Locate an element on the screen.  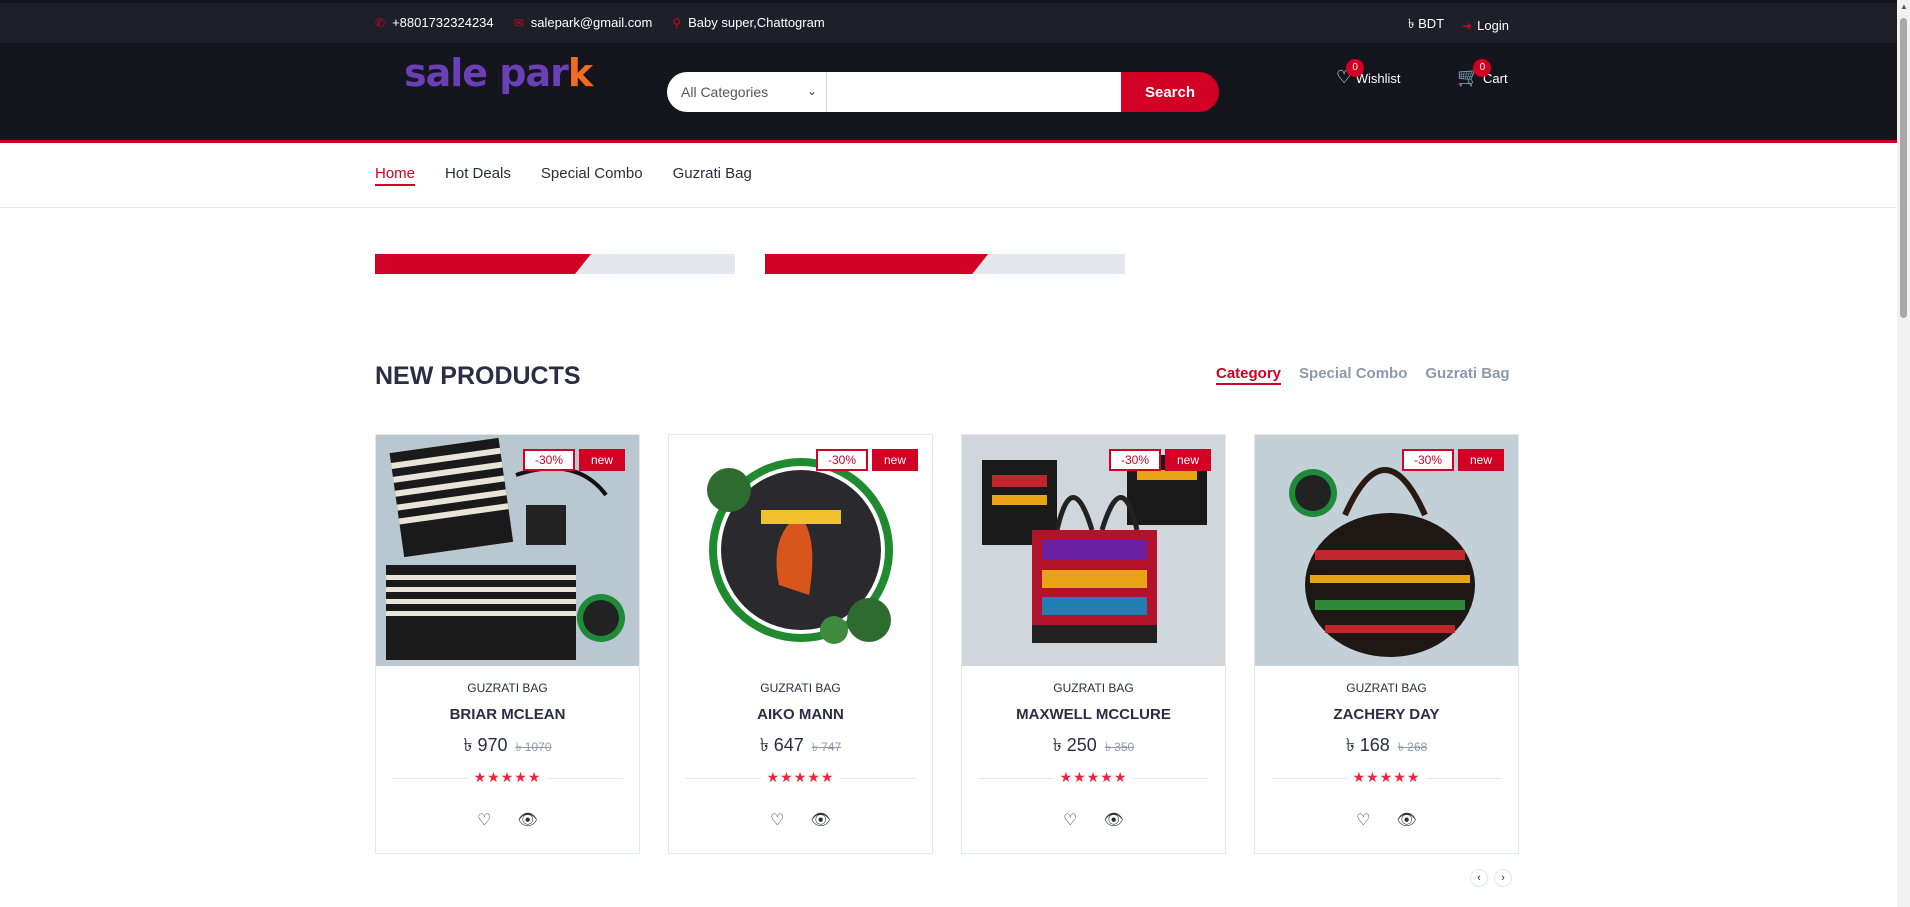
phone-text: +8801732324234 is located at coordinates (443, 22).